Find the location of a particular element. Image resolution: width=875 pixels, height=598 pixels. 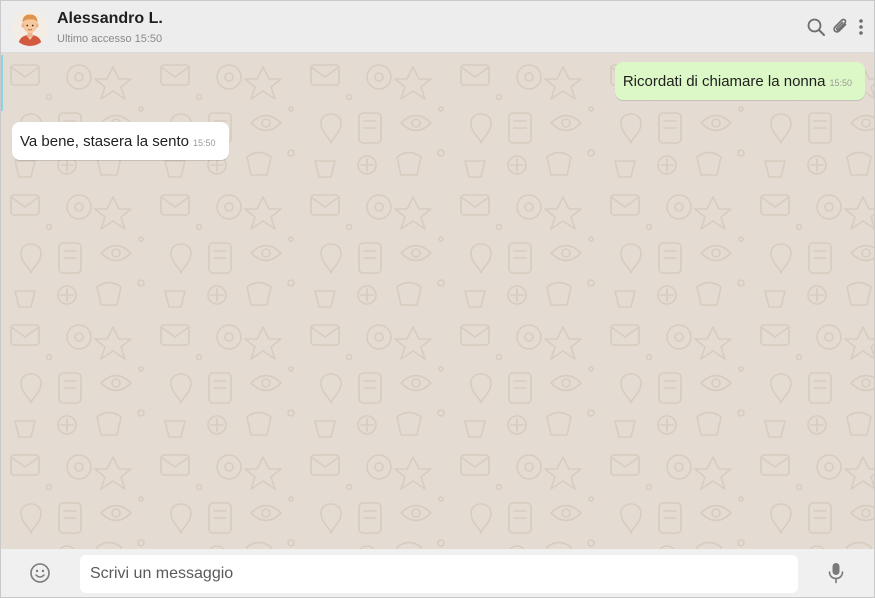

message-input is located at coordinates (439, 574).